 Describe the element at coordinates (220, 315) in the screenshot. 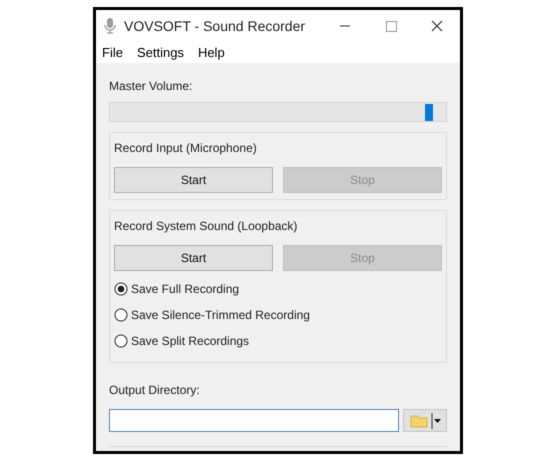

I see `radio-label: Save Silence-Trimmed Recording` at that location.